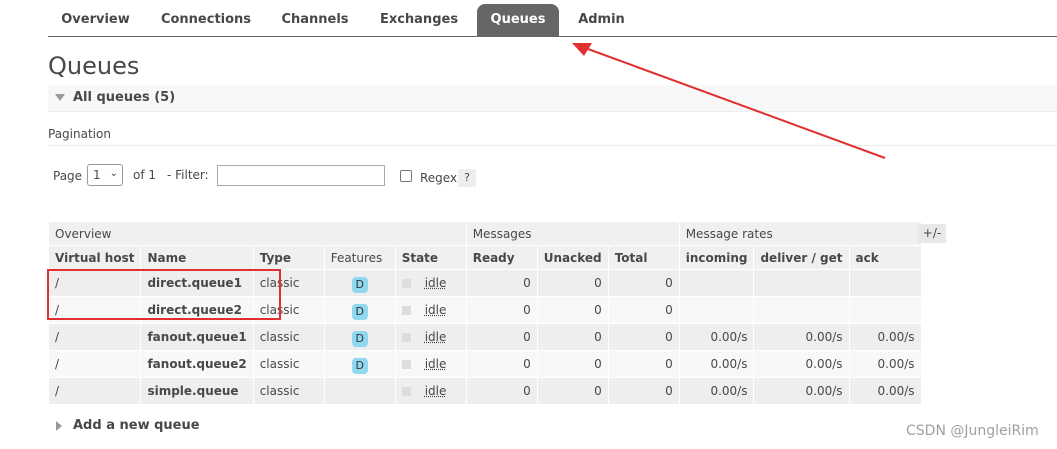 Image resolution: width=1057 pixels, height=449 pixels. Describe the element at coordinates (197, 391) in the screenshot. I see `queue-name-link: simple.queue` at that location.